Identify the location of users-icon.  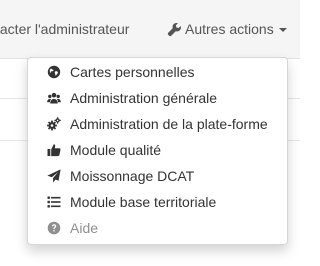
(54, 98).